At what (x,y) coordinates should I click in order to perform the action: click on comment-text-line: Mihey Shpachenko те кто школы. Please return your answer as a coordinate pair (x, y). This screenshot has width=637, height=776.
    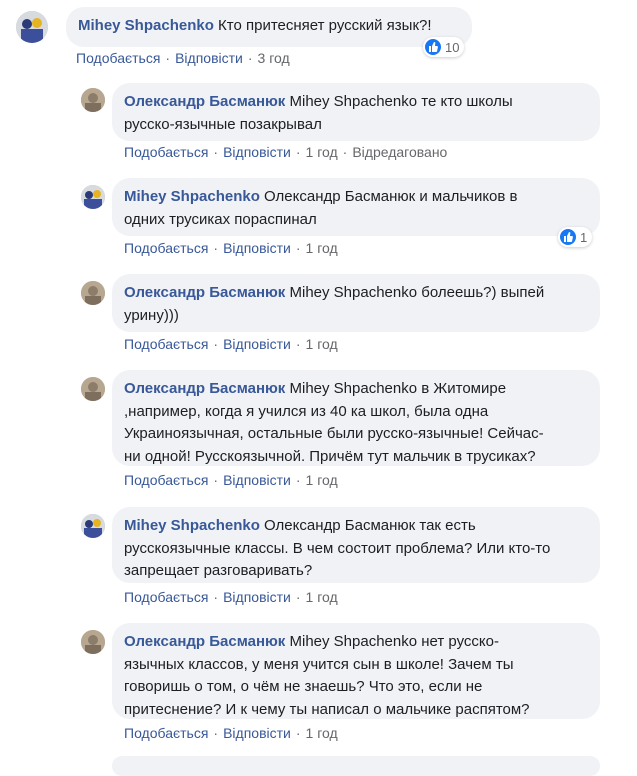
    Looking at the image, I should click on (401, 101).